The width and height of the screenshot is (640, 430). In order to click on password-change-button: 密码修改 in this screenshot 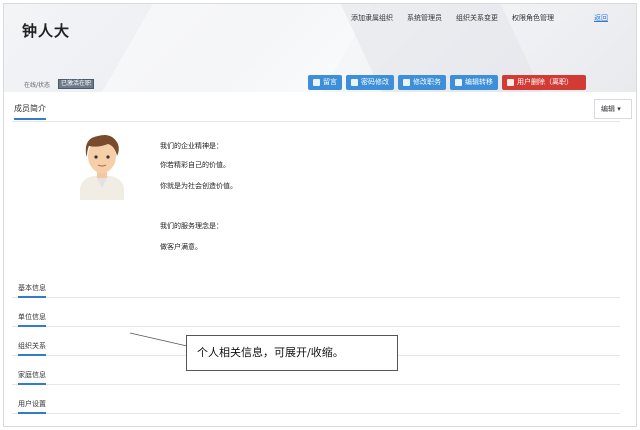, I will do `click(370, 82)`.